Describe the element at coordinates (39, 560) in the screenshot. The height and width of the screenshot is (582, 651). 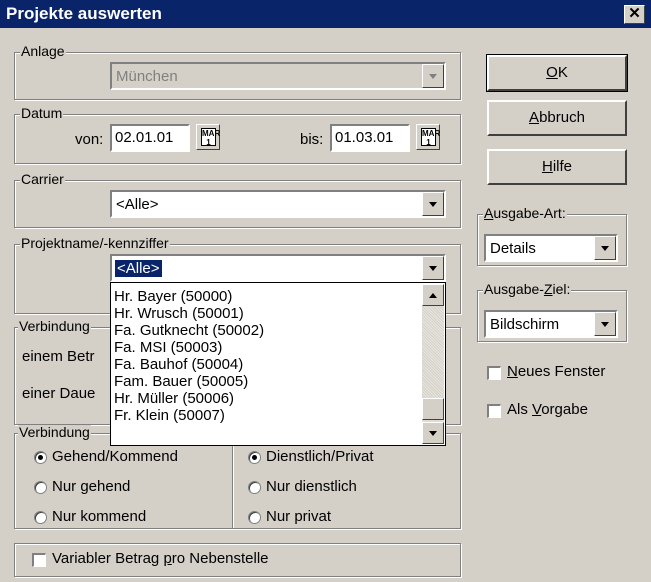
I see `variabler-betrag-checkbox` at that location.